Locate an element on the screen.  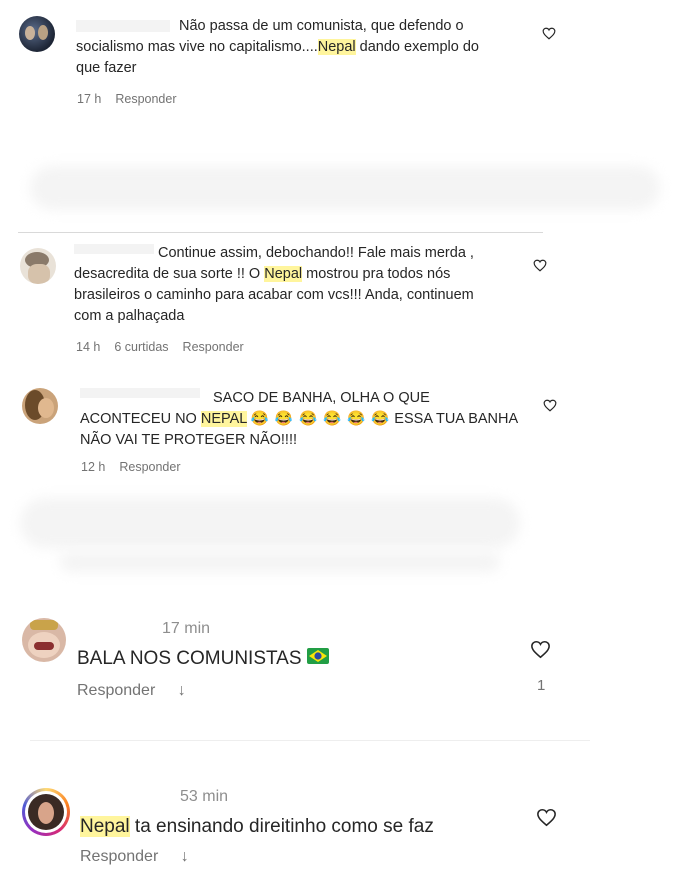
comment-meta: 12 h Responder is located at coordinates (138, 467).